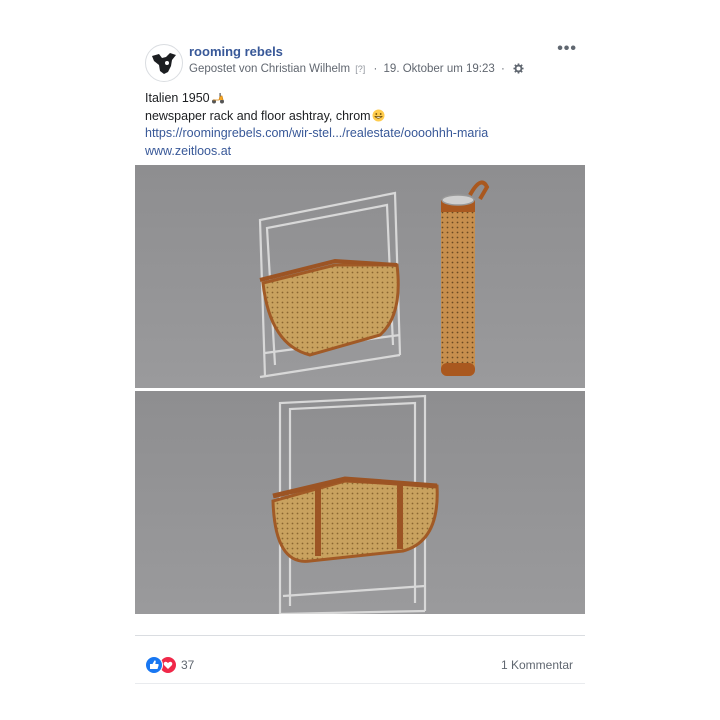 This screenshot has height=720, width=720. What do you see at coordinates (360, 117) in the screenshot?
I see `text-line: newspaper rack and floor ashtray, chrom` at bounding box center [360, 117].